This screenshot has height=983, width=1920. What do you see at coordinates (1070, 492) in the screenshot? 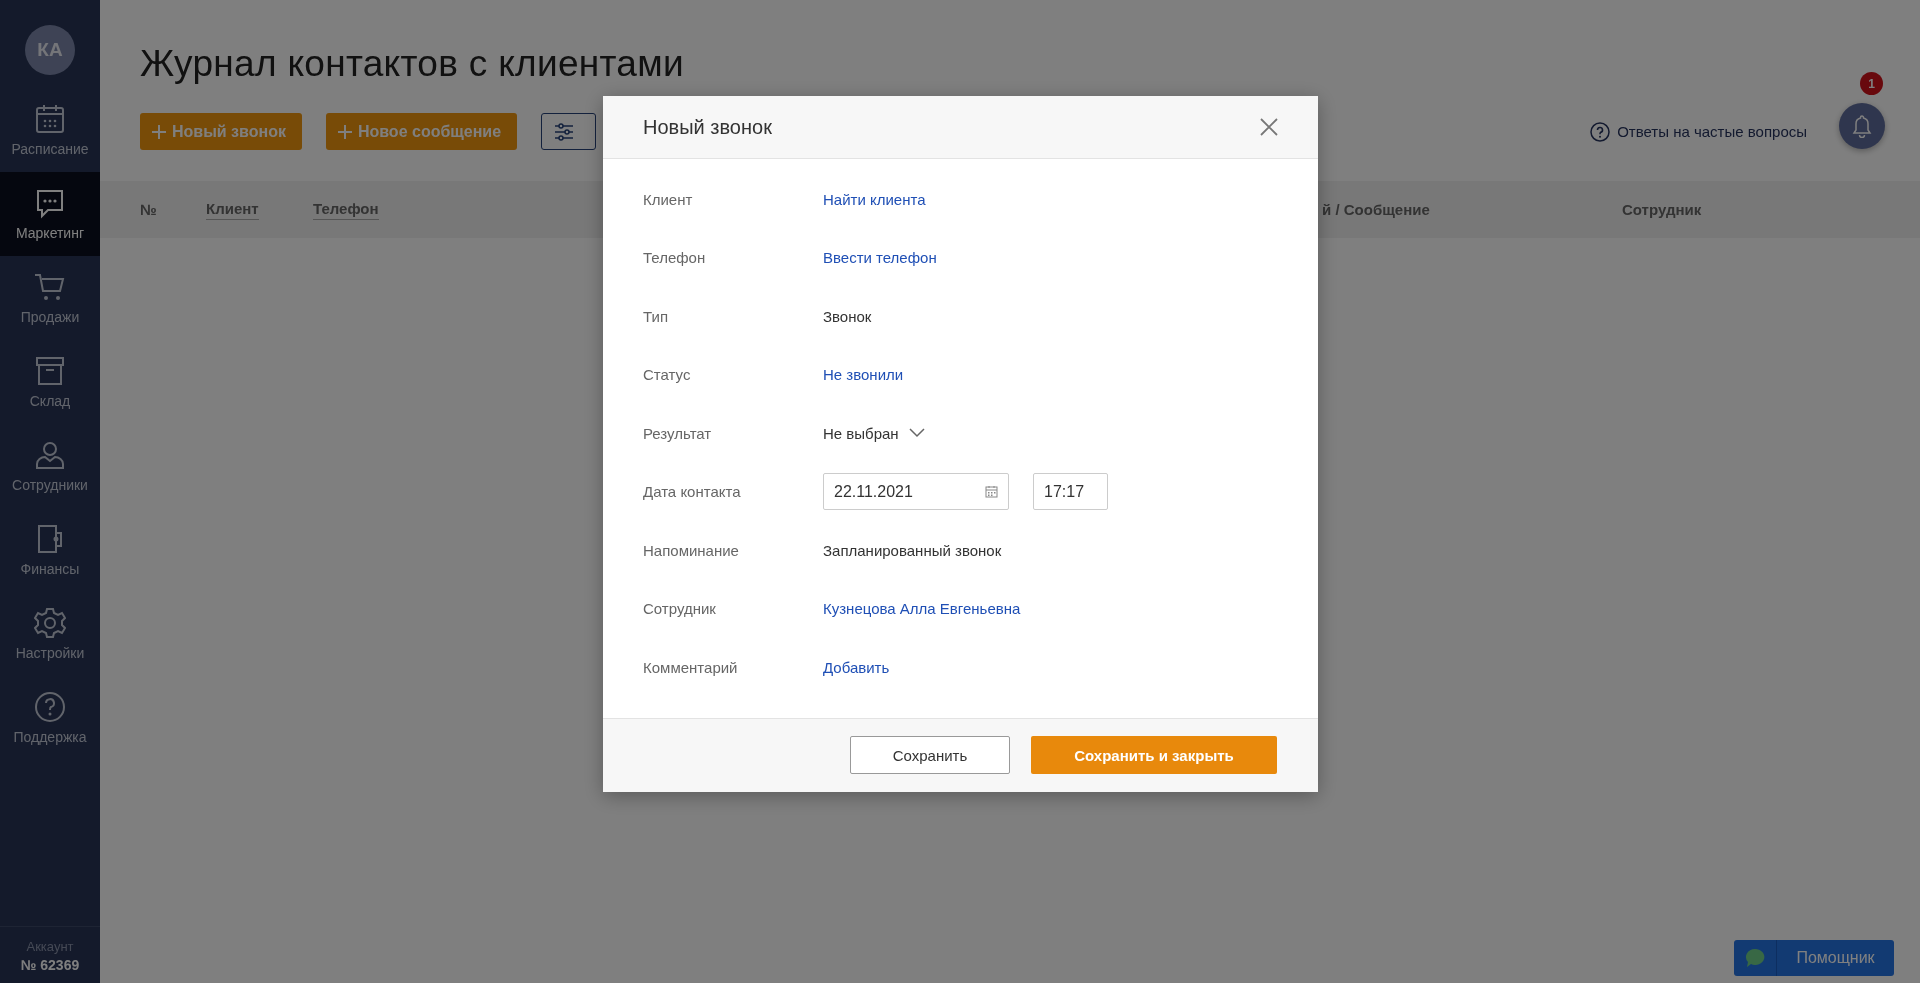
I see `time-field: 17:17` at bounding box center [1070, 492].